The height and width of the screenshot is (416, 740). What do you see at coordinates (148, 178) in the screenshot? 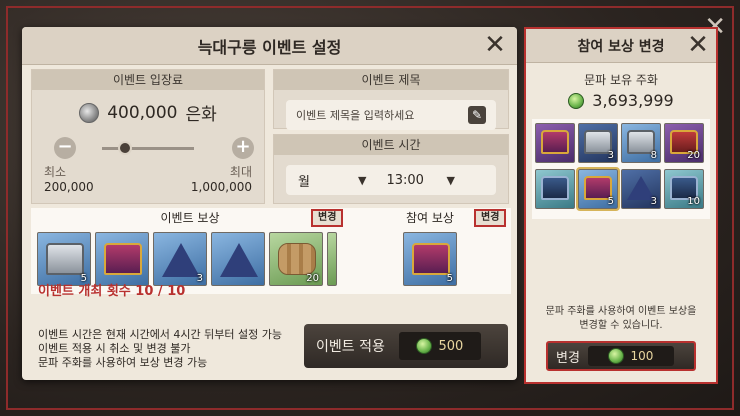
I see `min-max-row: 최소 200,000 최대 1,000,000` at bounding box center [148, 178].